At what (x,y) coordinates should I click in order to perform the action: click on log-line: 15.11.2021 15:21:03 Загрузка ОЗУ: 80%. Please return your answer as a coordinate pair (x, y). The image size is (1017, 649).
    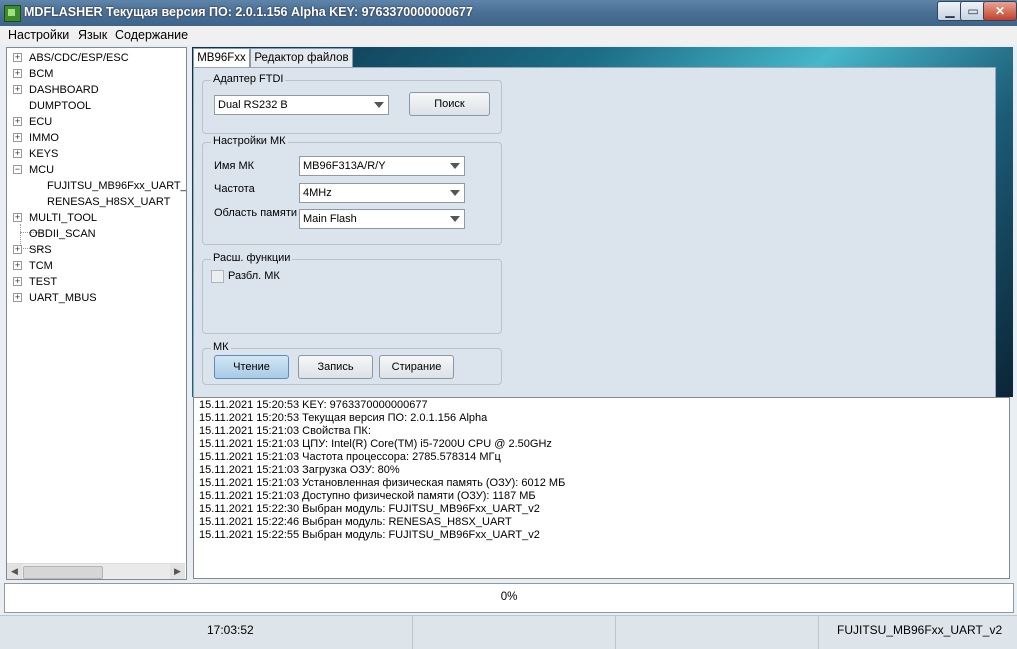
    Looking at the image, I should click on (299, 470).